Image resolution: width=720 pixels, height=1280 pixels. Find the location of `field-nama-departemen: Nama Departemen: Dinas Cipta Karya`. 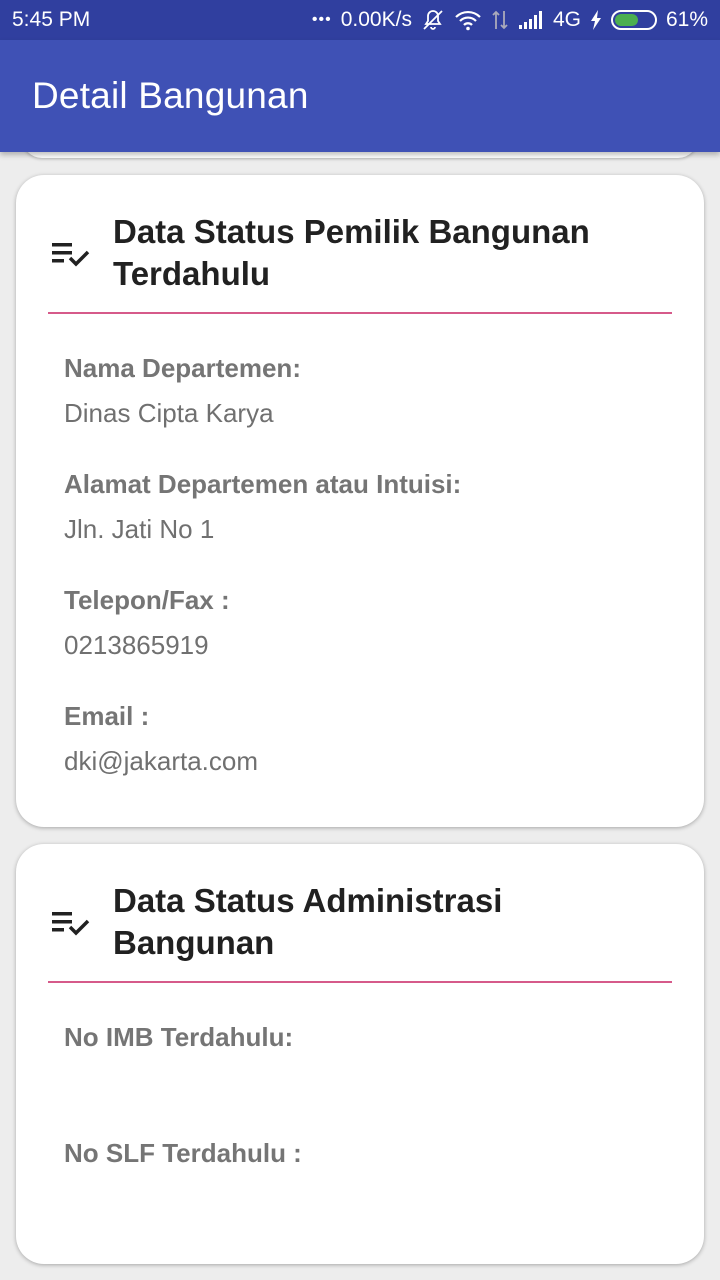

field-nama-departemen: Nama Departemen: Dinas Cipta Karya is located at coordinates (182, 391).